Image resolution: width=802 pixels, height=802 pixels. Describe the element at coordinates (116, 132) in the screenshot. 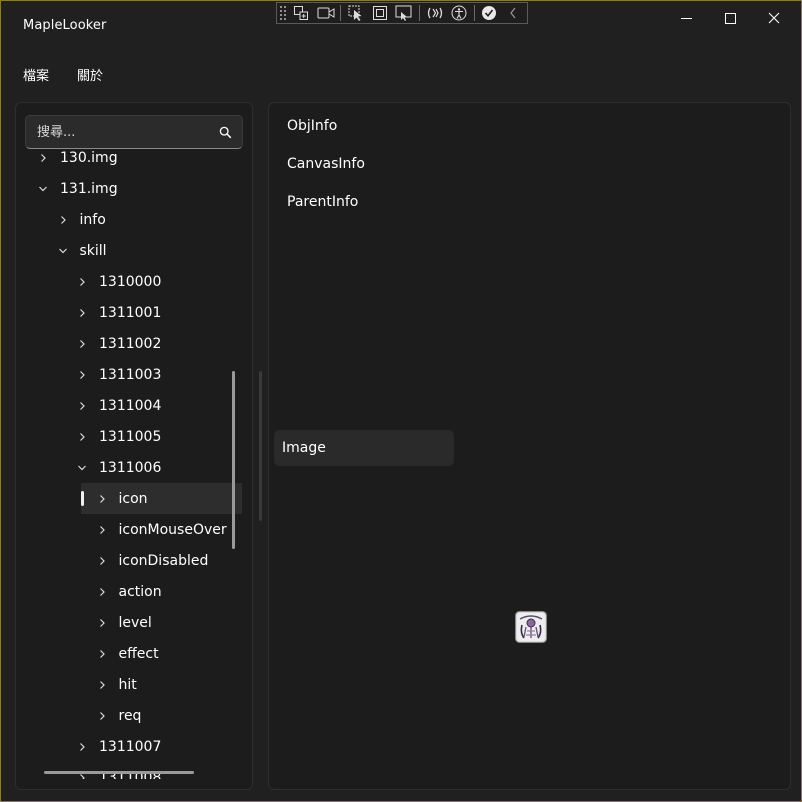

I see `search-input` at that location.